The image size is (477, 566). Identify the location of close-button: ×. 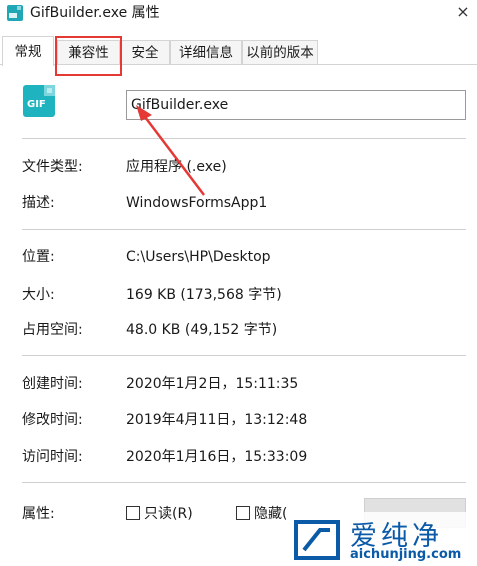
(463, 12).